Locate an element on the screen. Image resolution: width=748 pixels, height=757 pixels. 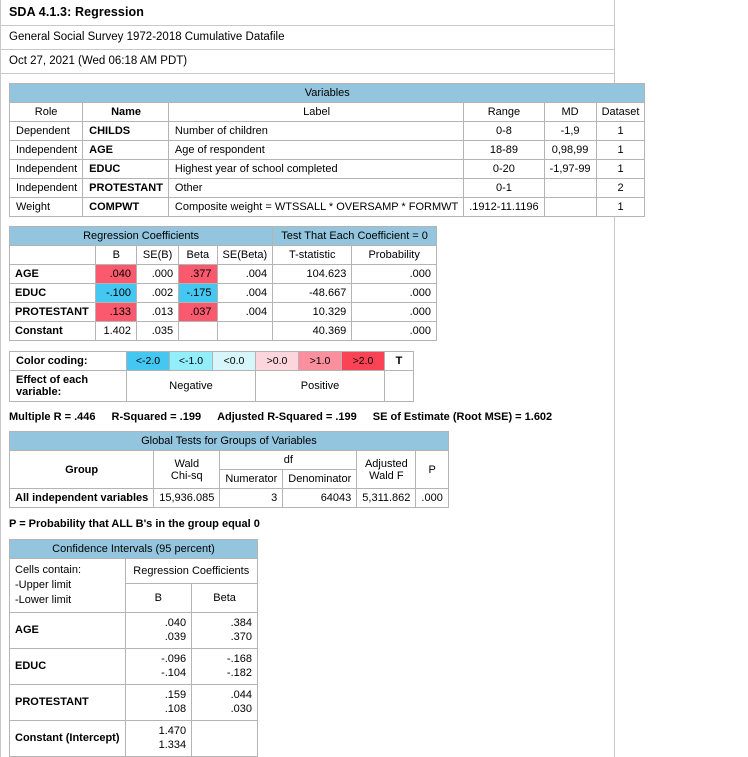
legend-spacer is located at coordinates (399, 386).